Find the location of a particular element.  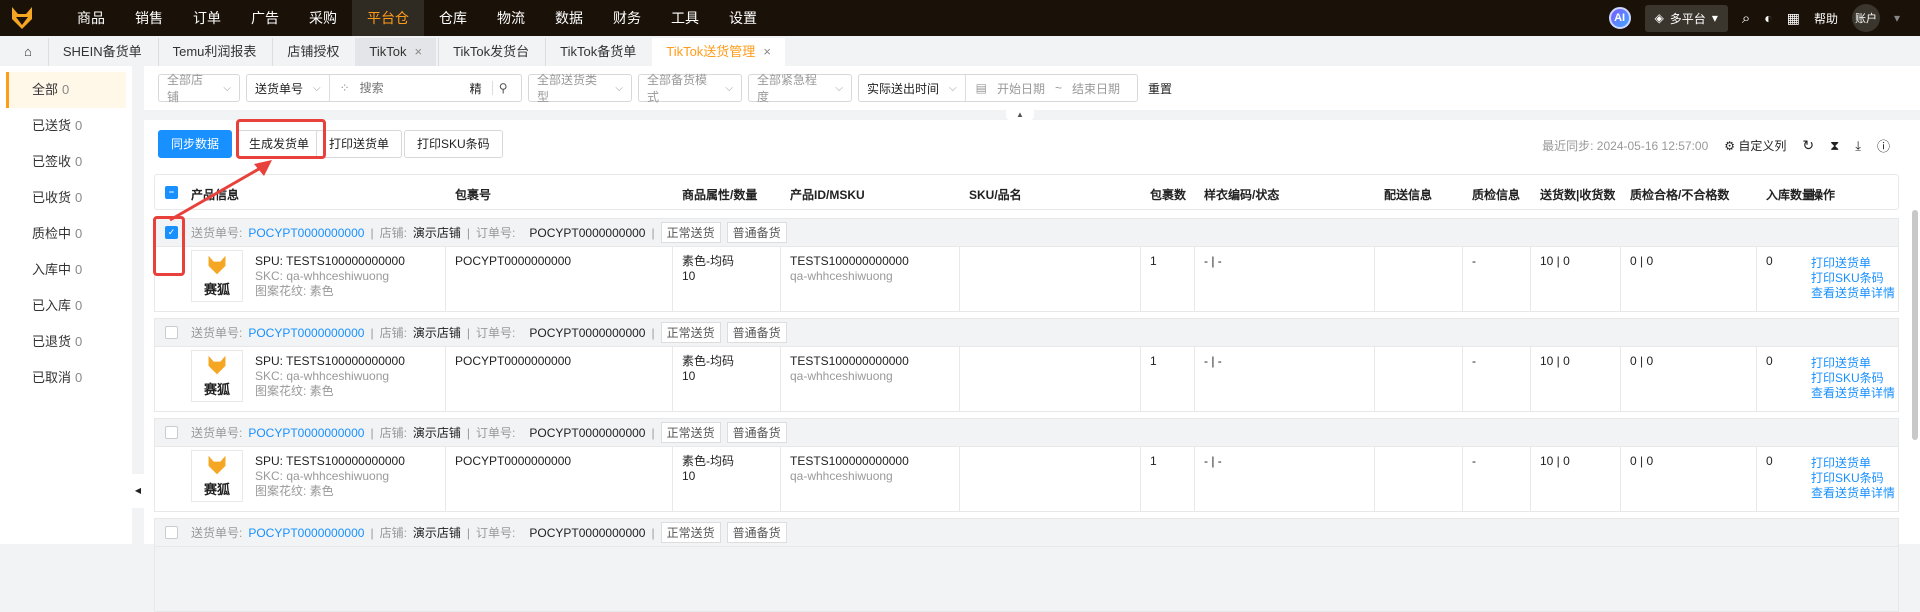

download-icon: ⤓ is located at coordinates (1858, 146).